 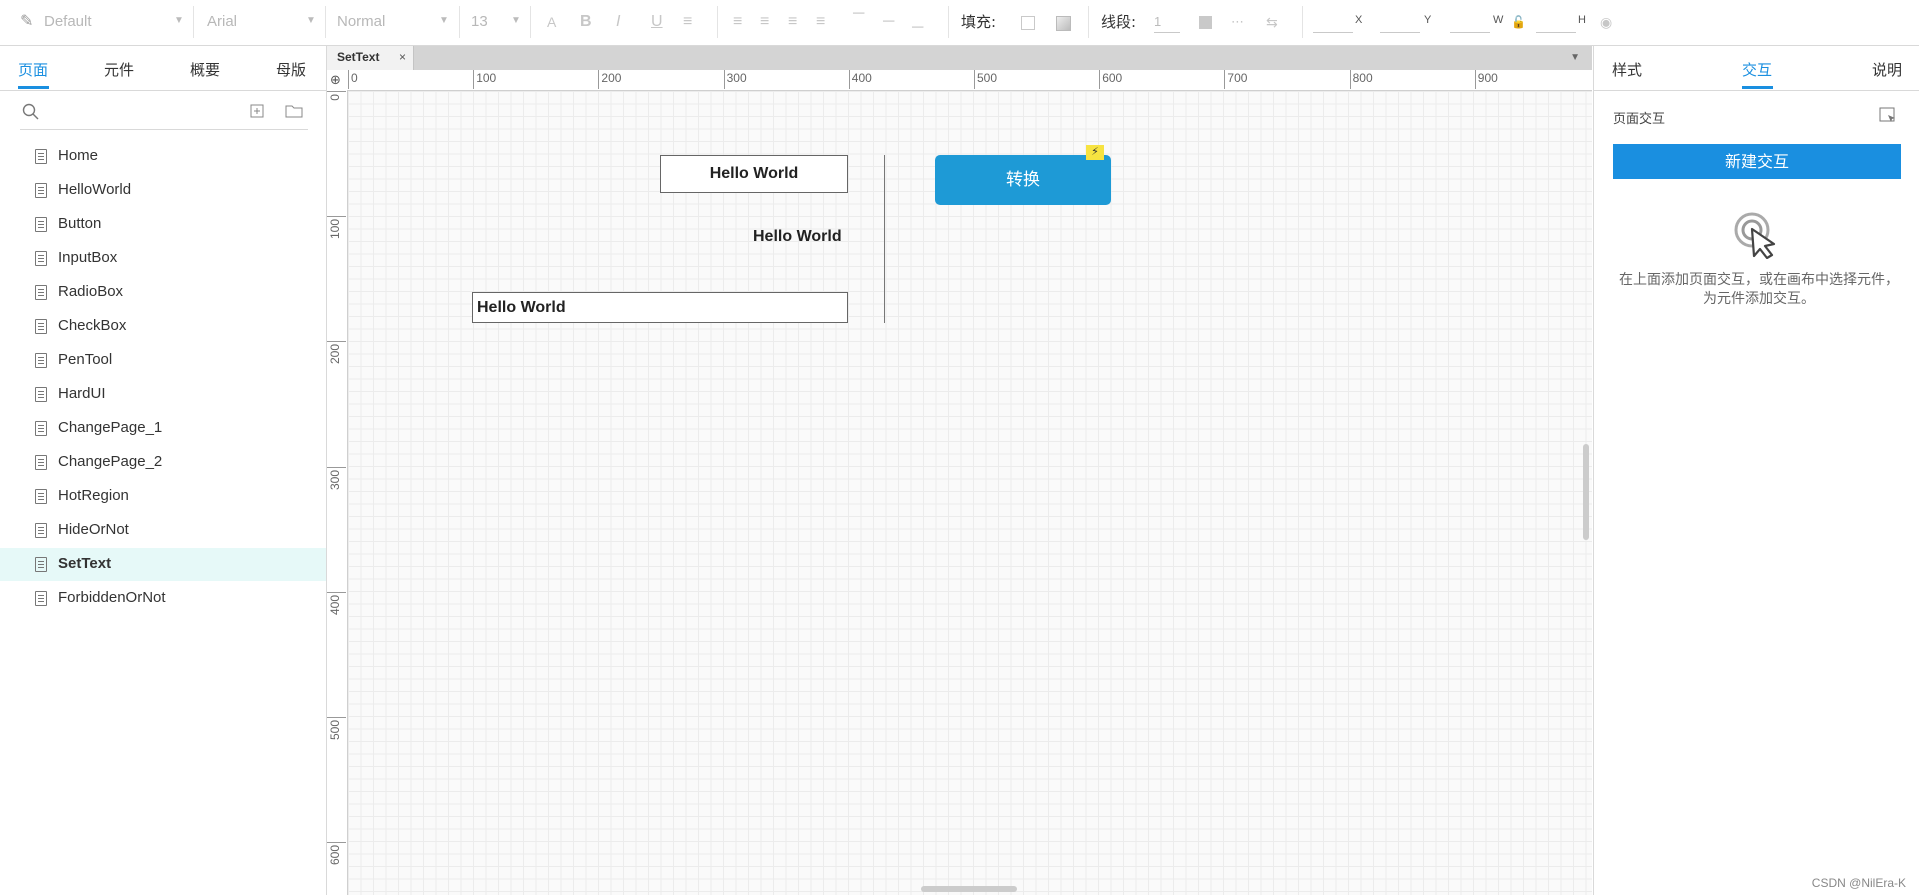 I want to click on y-input, so click(x=1400, y=22).